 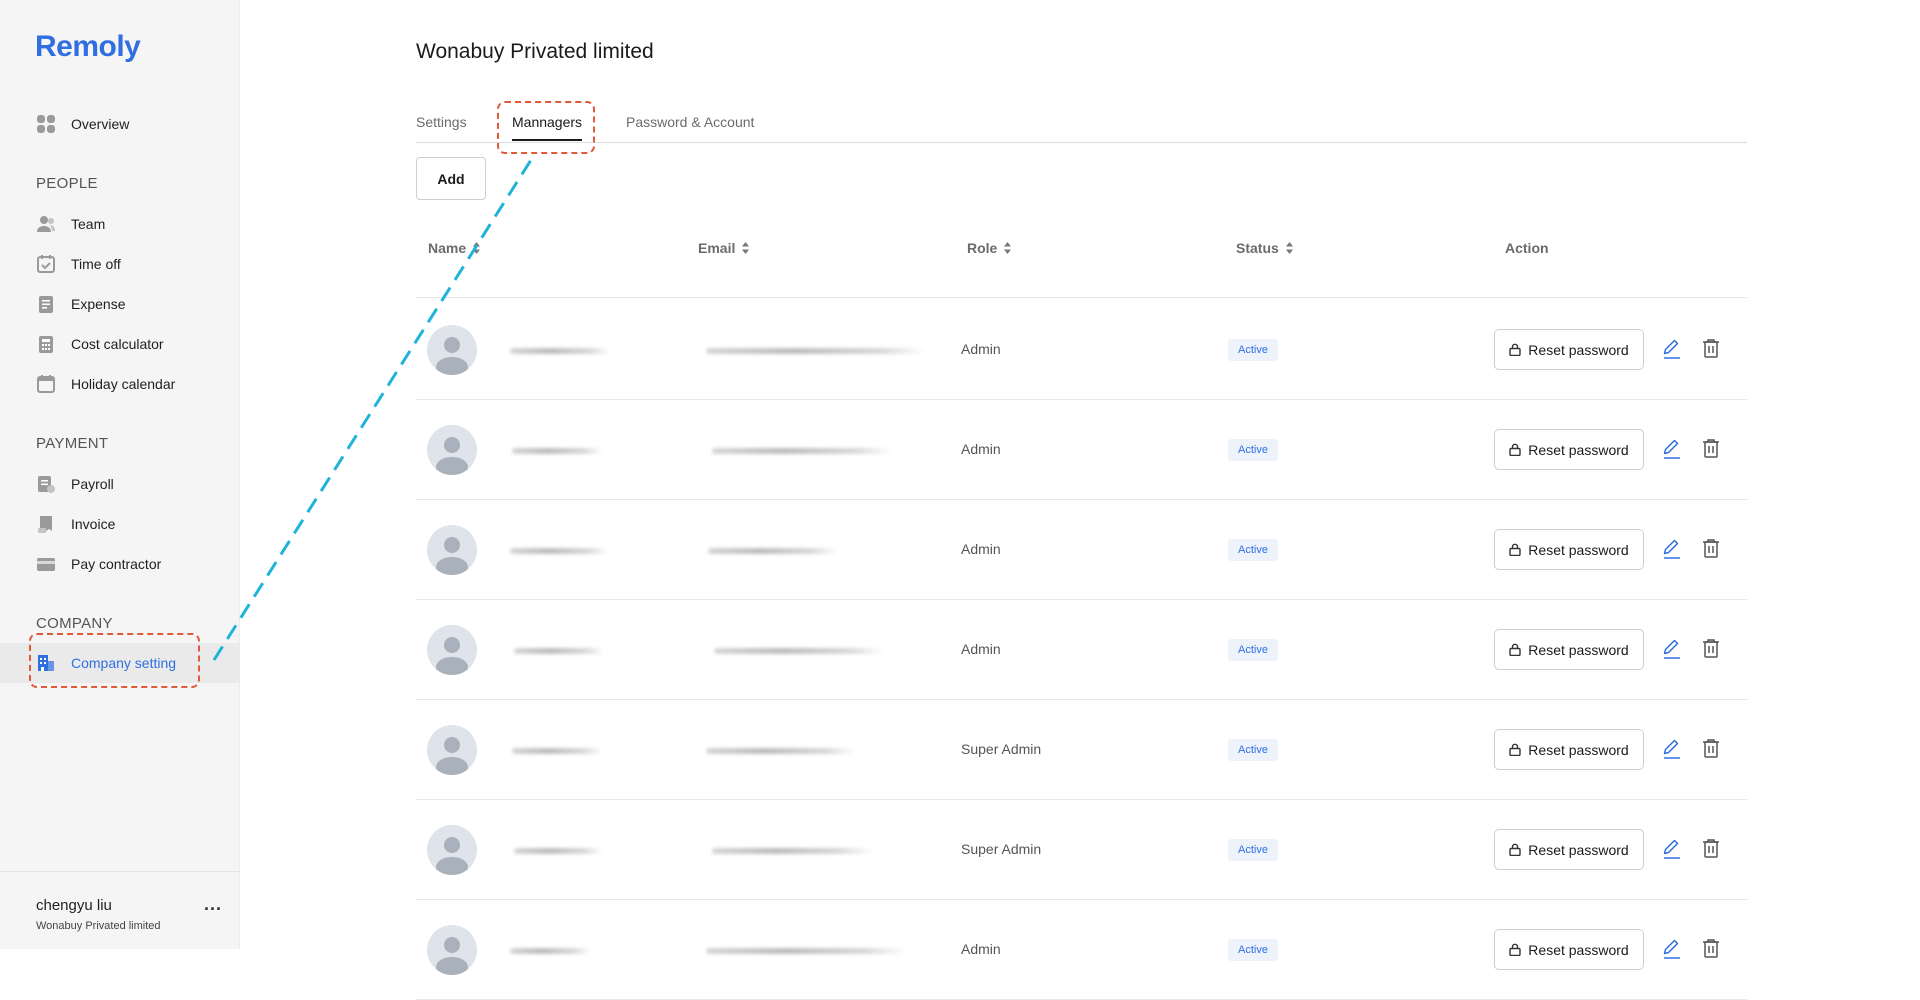 What do you see at coordinates (93, 524) in the screenshot?
I see `sidebar-item-label: Invoice` at bounding box center [93, 524].